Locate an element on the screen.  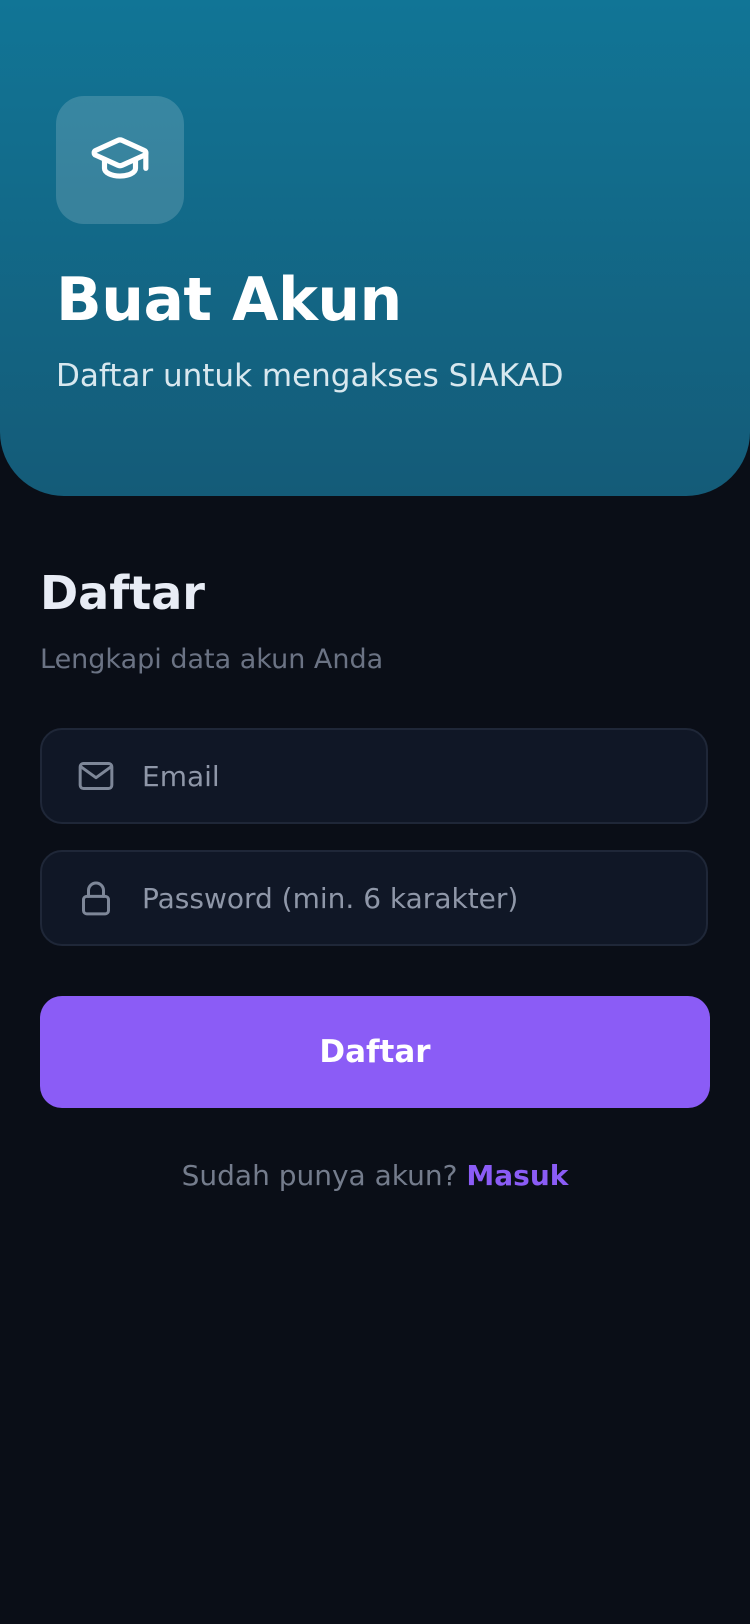
login-link: Masuk is located at coordinates (517, 1175).